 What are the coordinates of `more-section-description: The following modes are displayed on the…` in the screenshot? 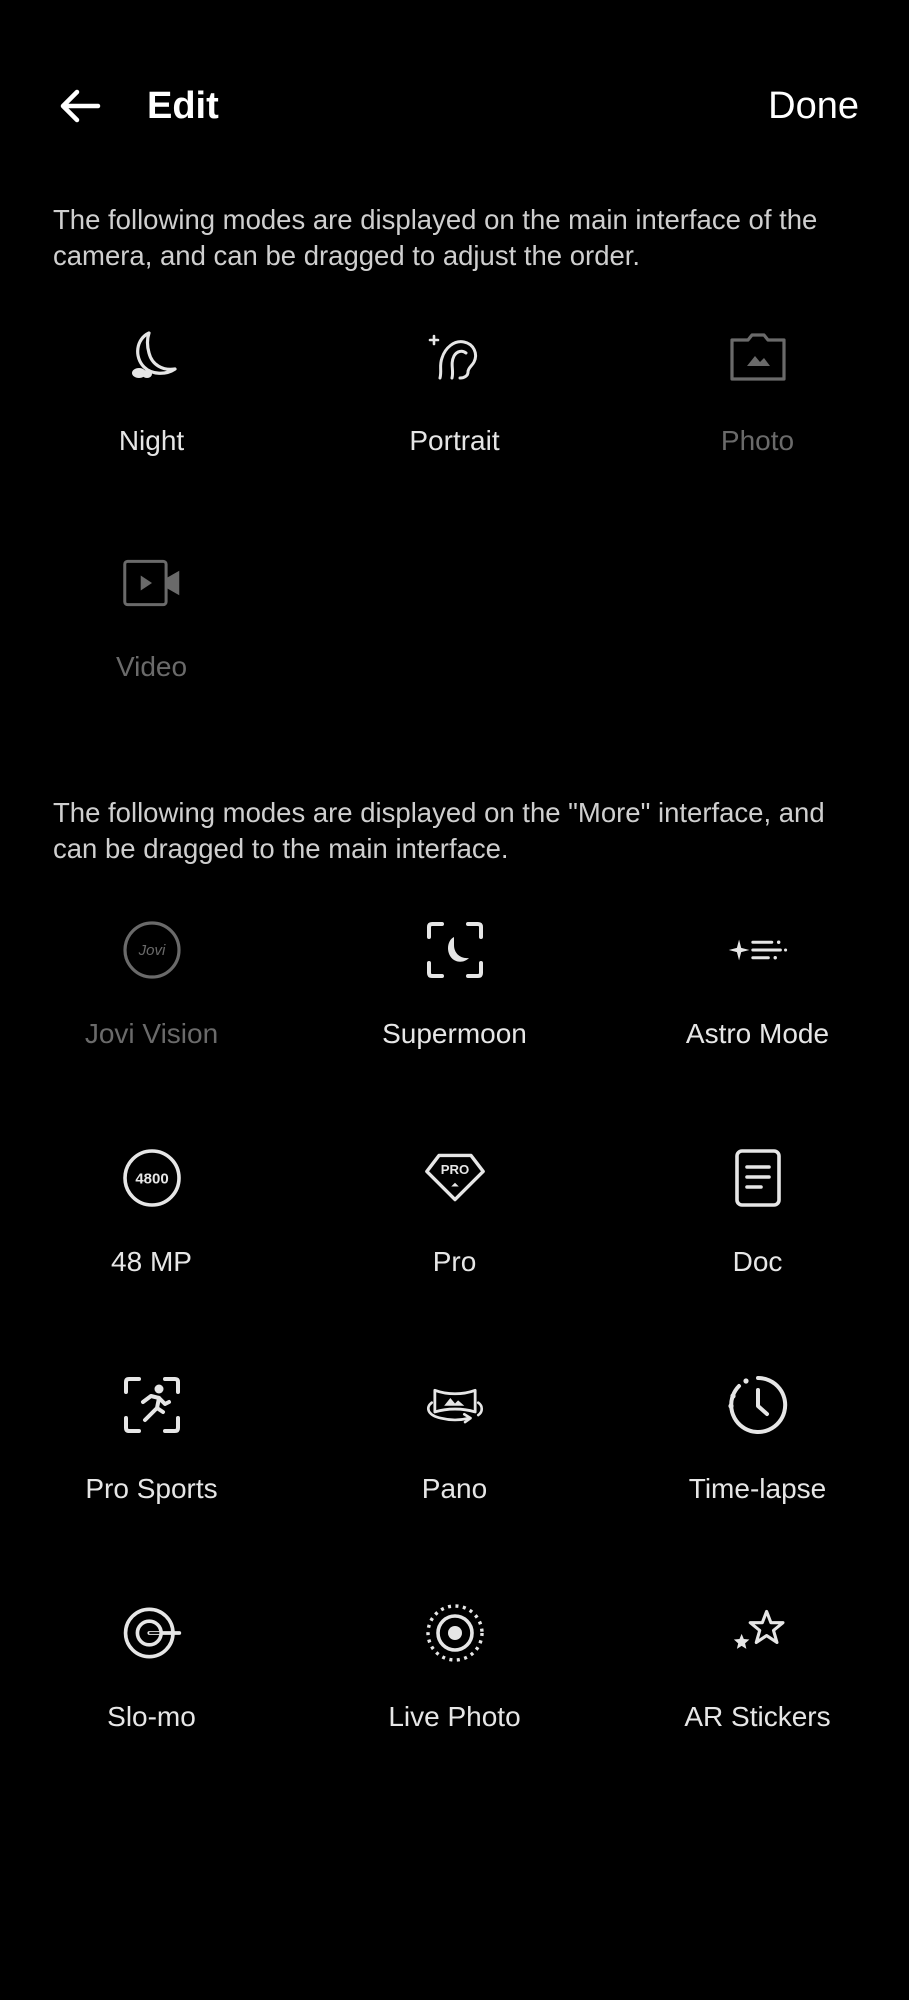 It's located at (481, 831).